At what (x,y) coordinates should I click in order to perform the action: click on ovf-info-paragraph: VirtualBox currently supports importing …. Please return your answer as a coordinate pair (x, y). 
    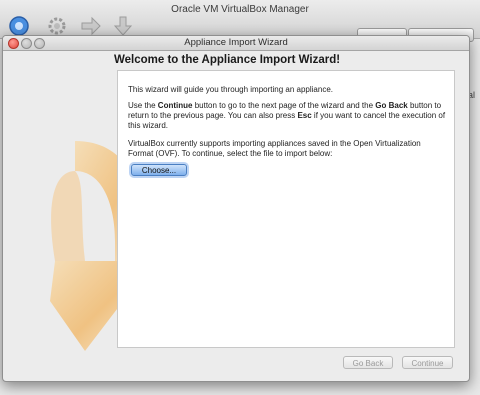
    Looking at the image, I should click on (274, 148).